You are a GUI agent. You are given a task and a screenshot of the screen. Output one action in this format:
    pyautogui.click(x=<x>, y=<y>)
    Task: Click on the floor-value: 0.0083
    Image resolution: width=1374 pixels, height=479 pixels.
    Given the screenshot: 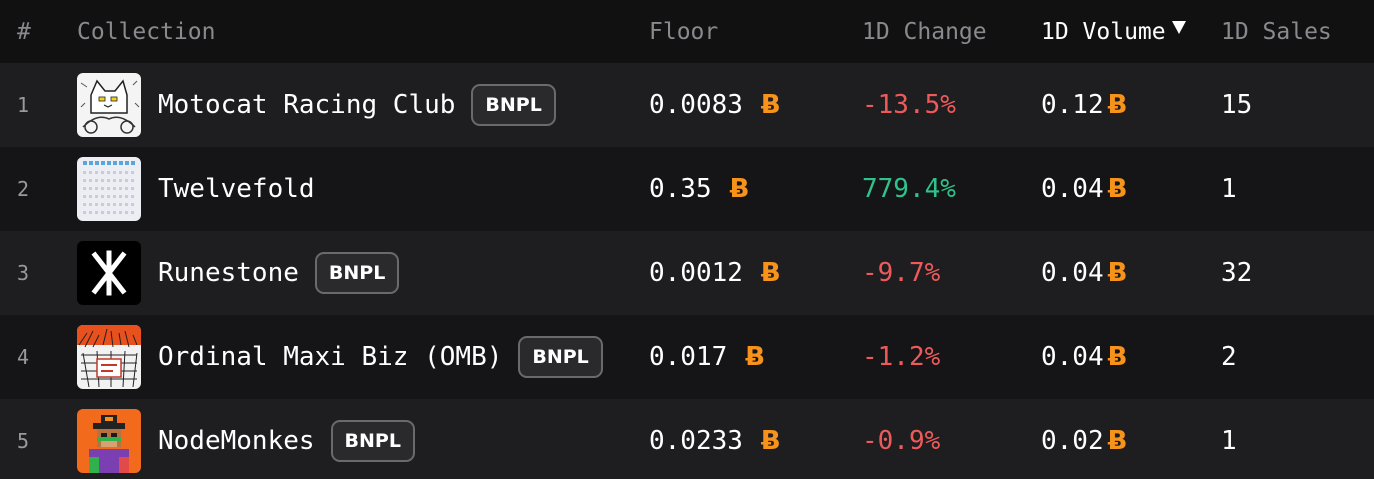 What is the action you would take?
    pyautogui.click(x=696, y=105)
    